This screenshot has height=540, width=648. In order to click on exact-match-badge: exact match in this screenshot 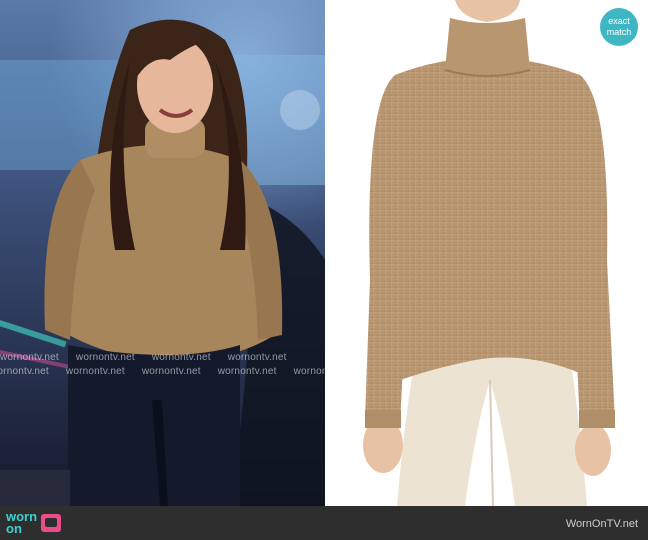, I will do `click(619, 27)`.